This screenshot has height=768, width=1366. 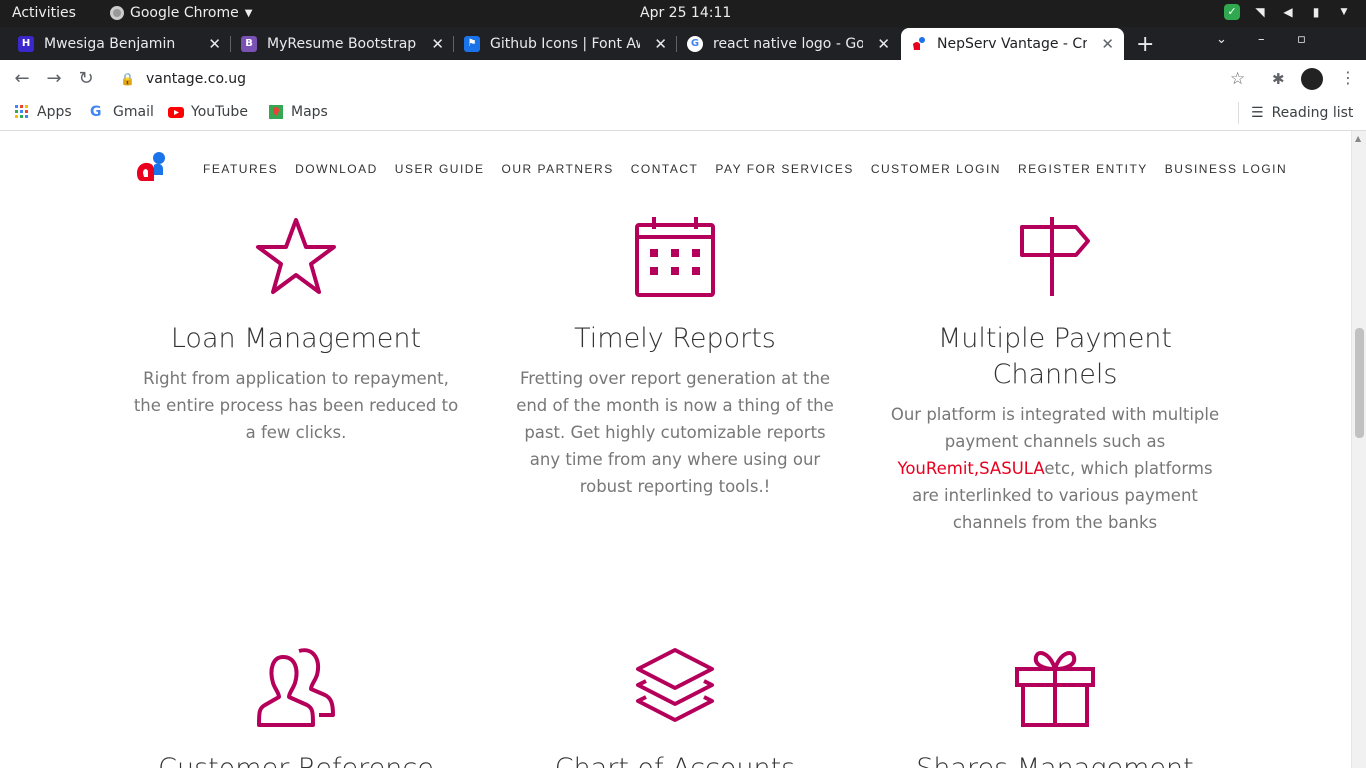 I want to click on address-bar: 🔒 vantage.co.ug, so click(x=683, y=79).